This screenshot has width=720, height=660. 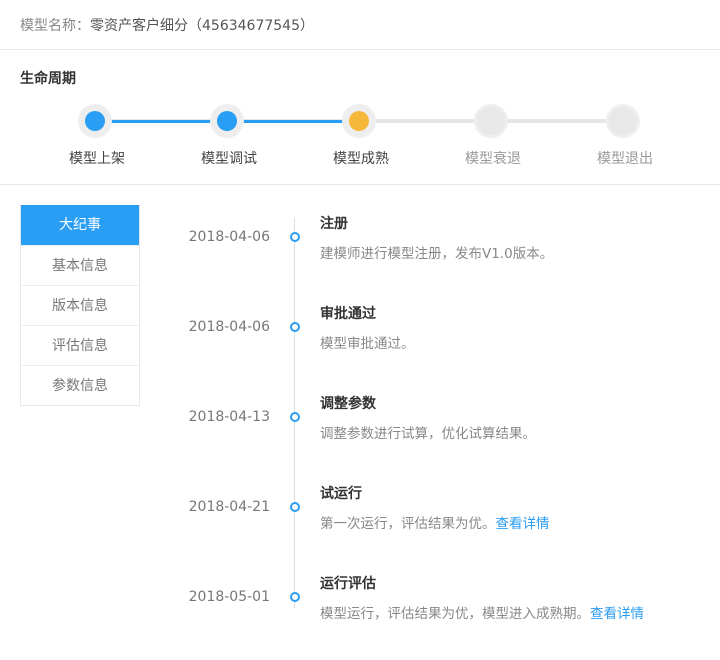 What do you see at coordinates (623, 121) in the screenshot?
I see `stage-node-exit` at bounding box center [623, 121].